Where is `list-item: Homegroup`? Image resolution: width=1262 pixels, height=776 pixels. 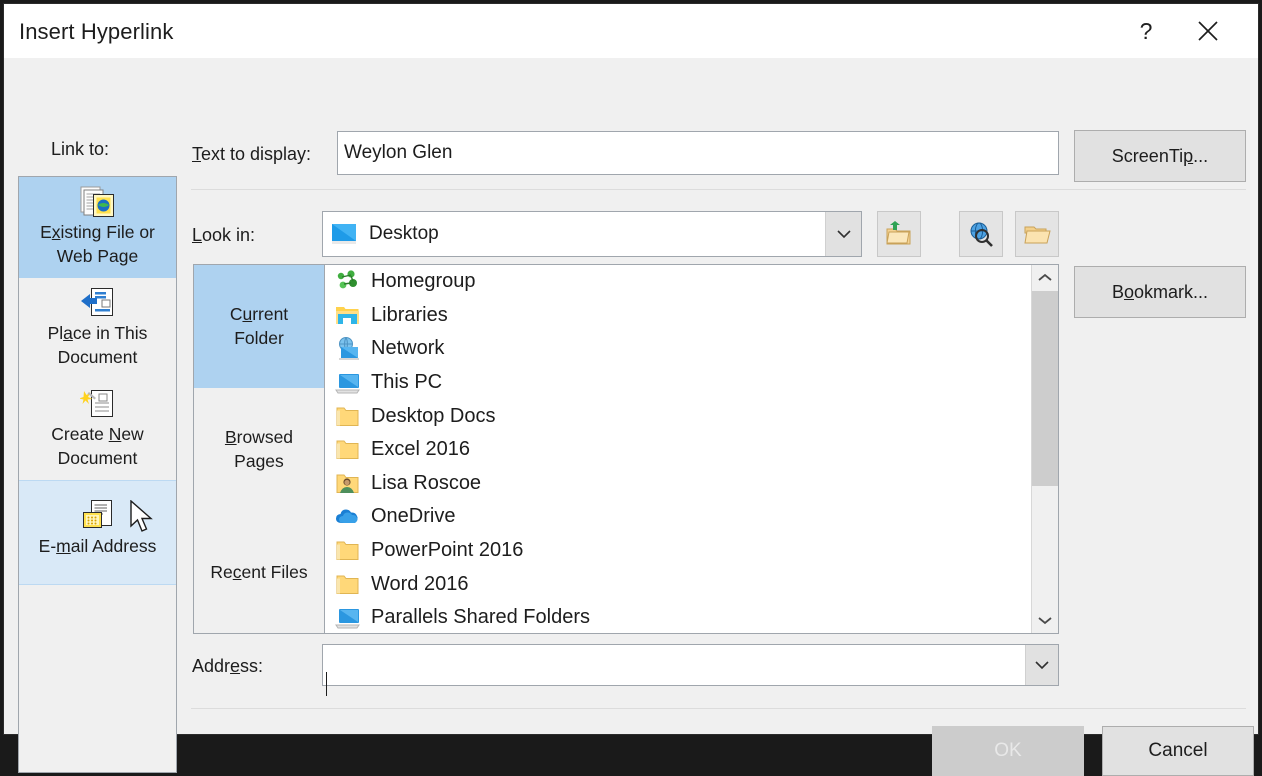 list-item: Homegroup is located at coordinates (678, 282).